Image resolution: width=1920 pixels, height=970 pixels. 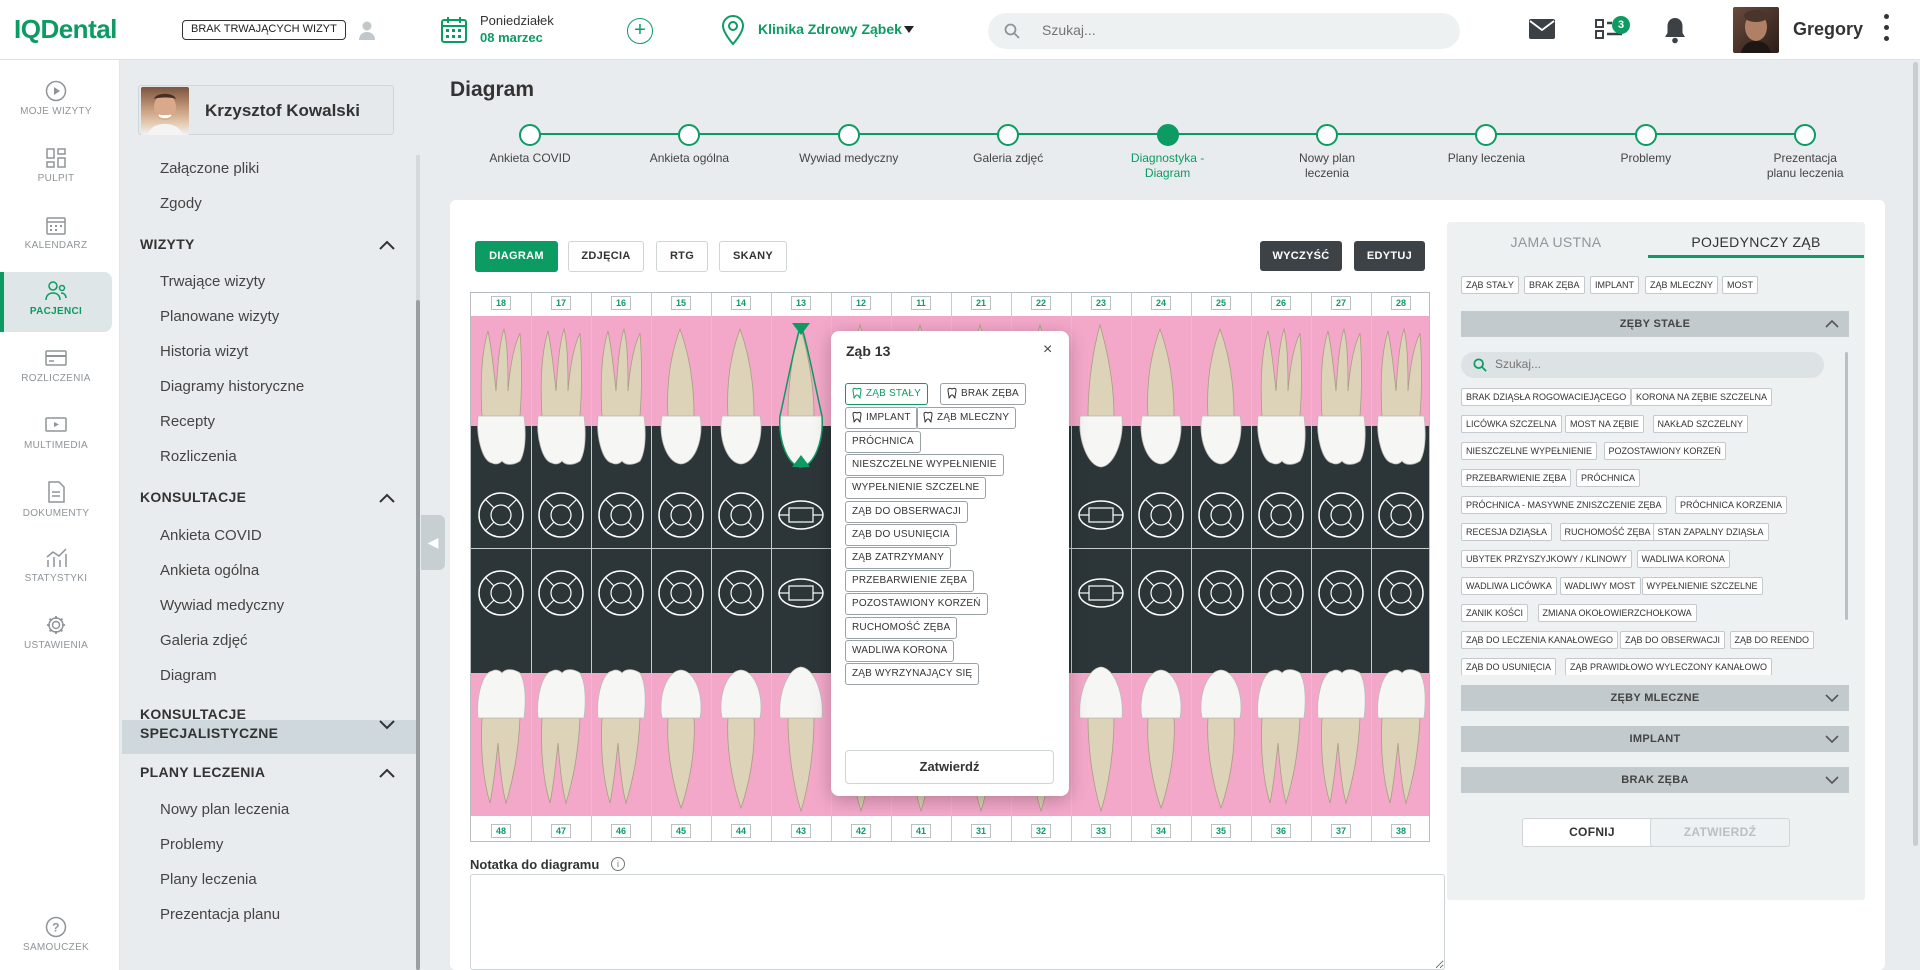 What do you see at coordinates (1887, 30) in the screenshot?
I see `more-menu-icon` at bounding box center [1887, 30].